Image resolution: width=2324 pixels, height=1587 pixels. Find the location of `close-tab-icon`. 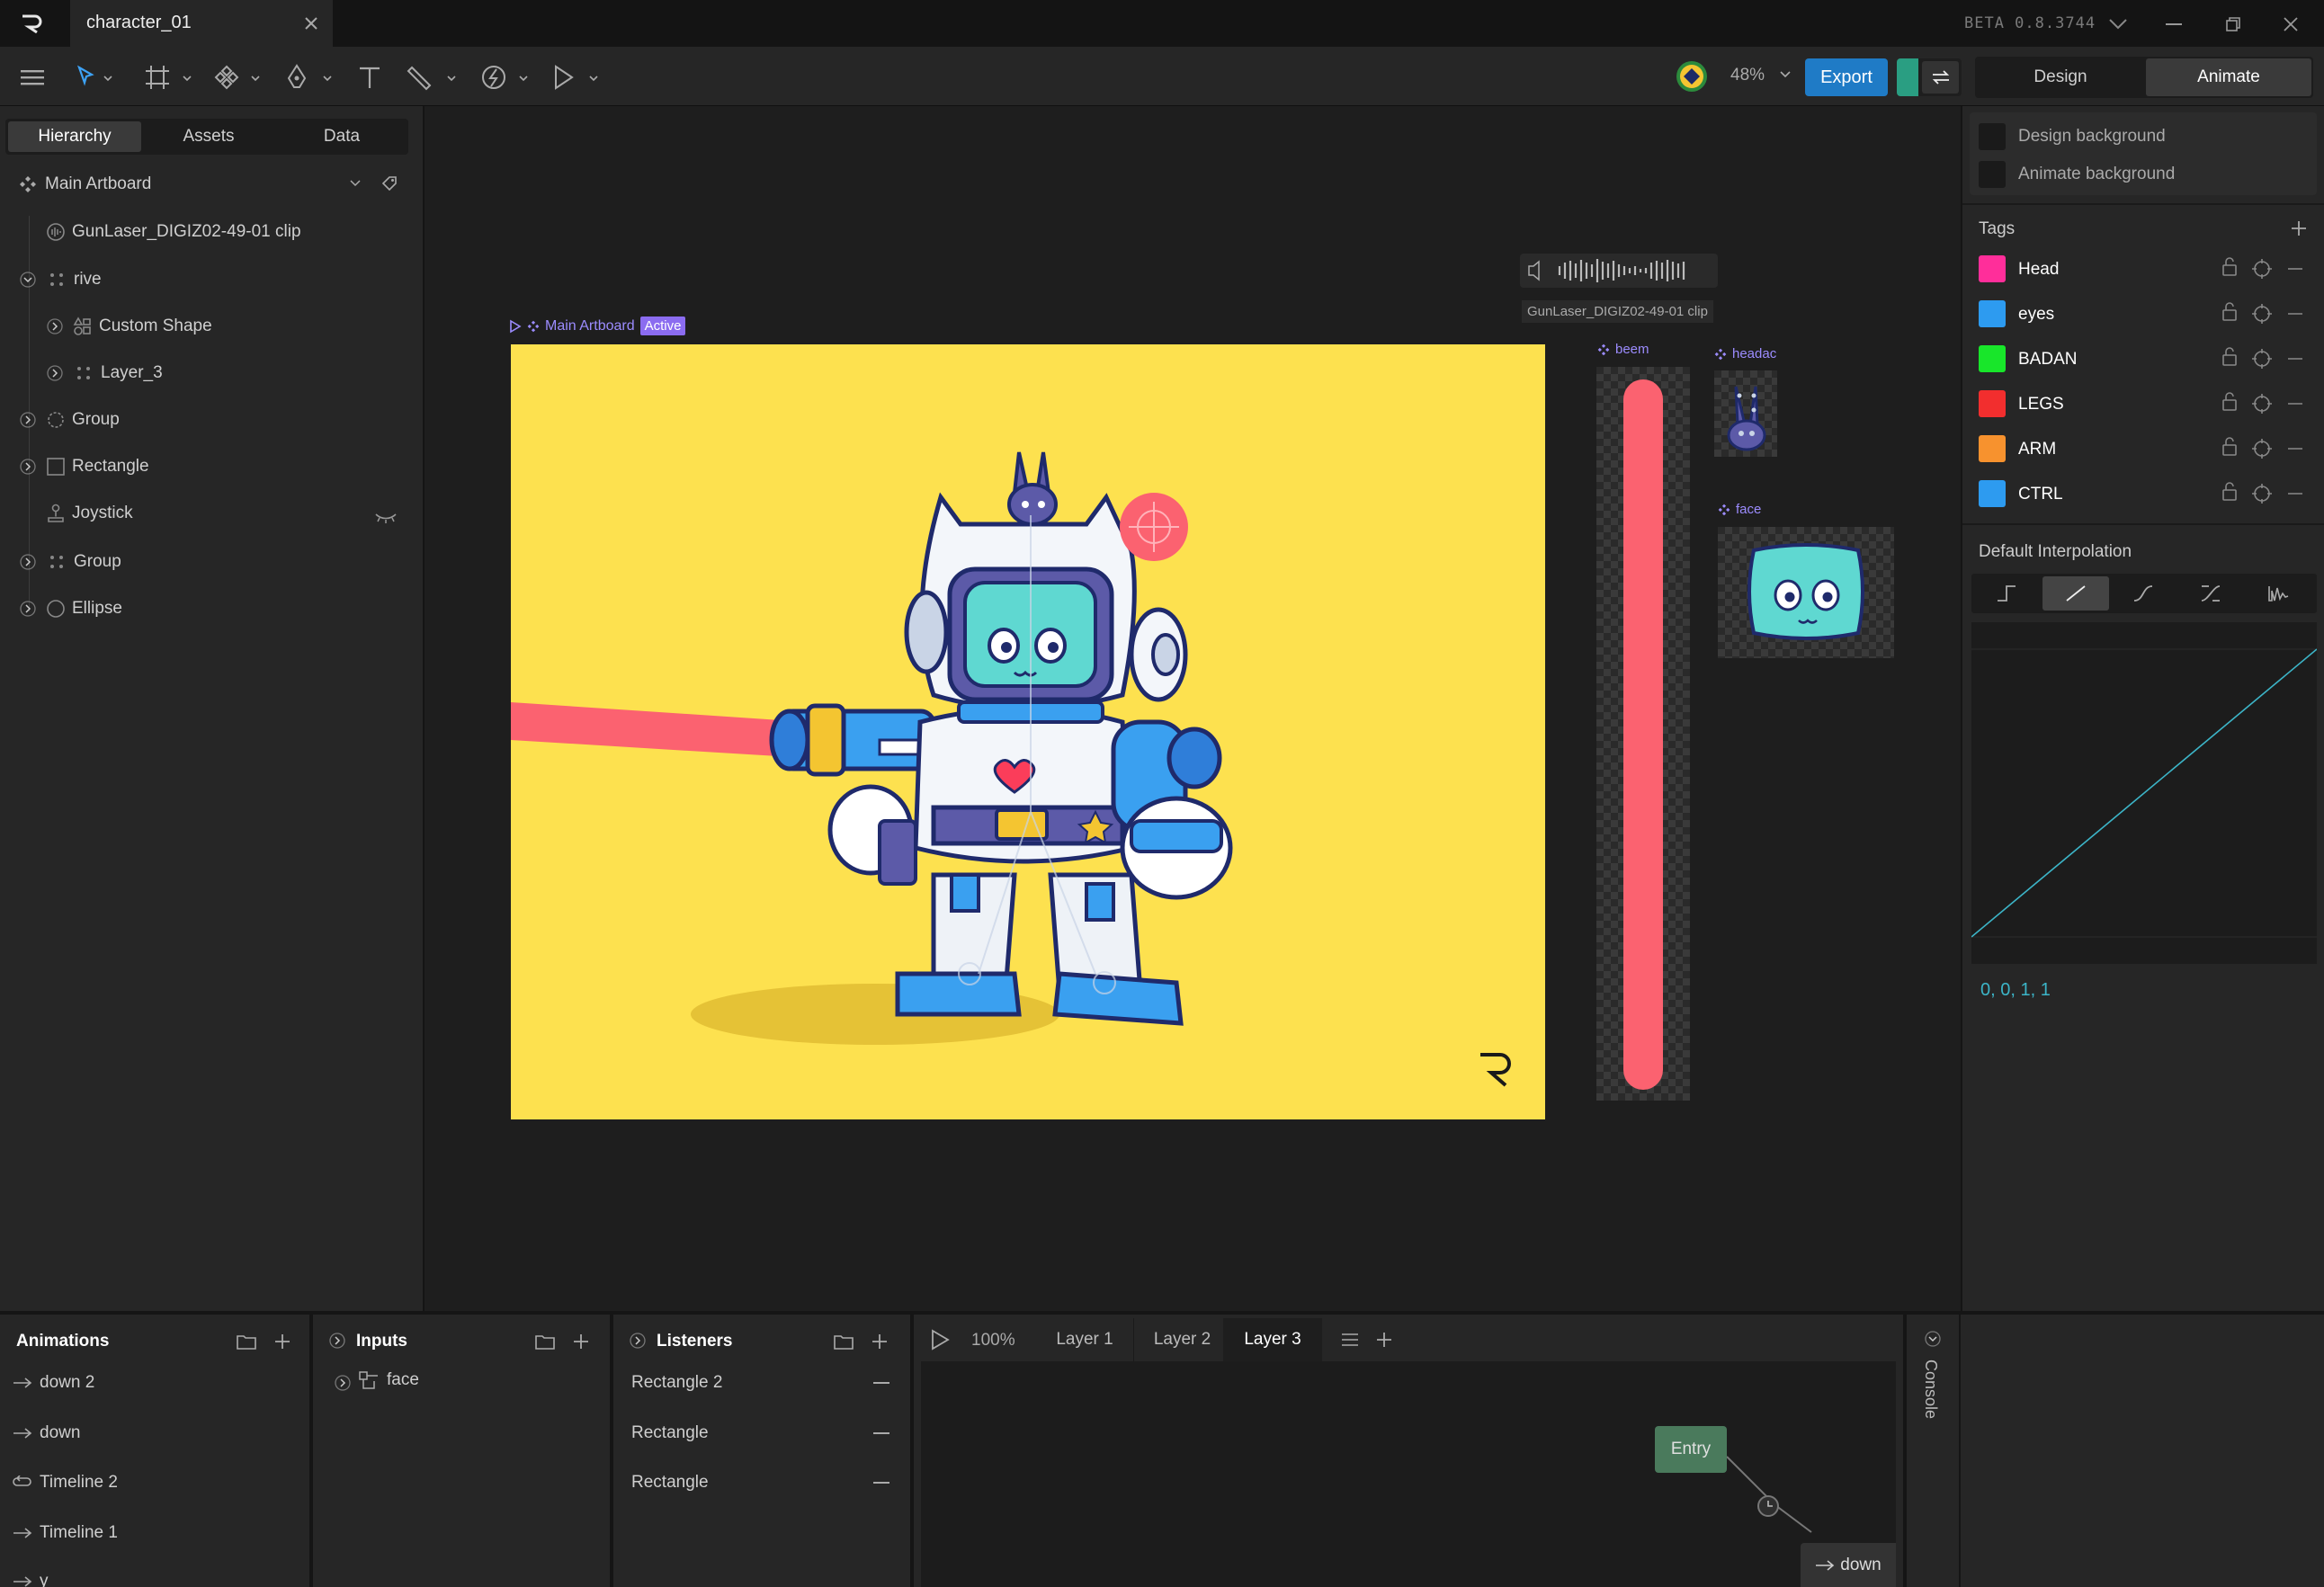

close-tab-icon is located at coordinates (311, 24).